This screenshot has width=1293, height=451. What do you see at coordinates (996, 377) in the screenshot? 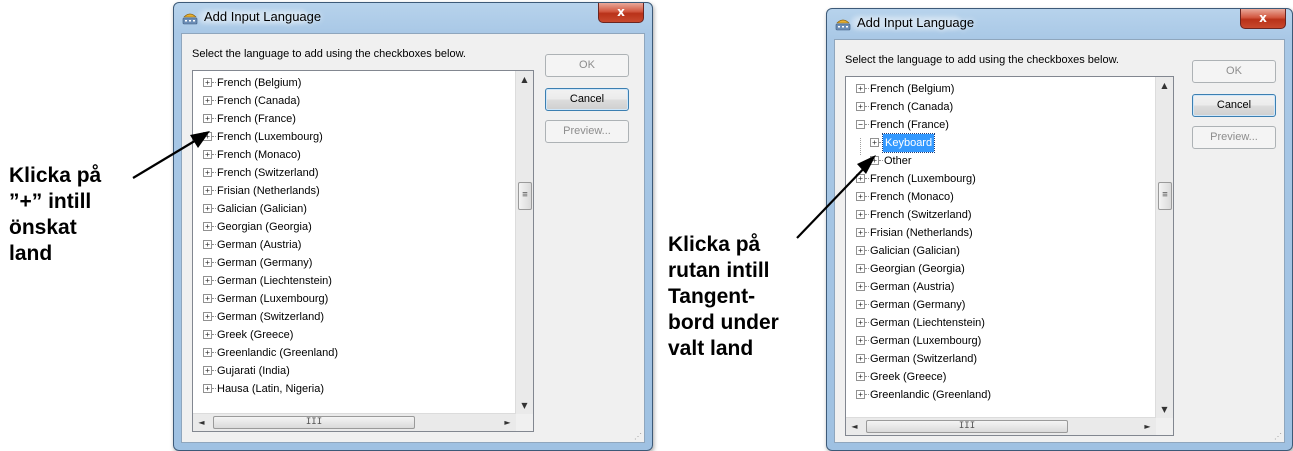
I see `tree-item: + Greek (Greece)` at bounding box center [996, 377].